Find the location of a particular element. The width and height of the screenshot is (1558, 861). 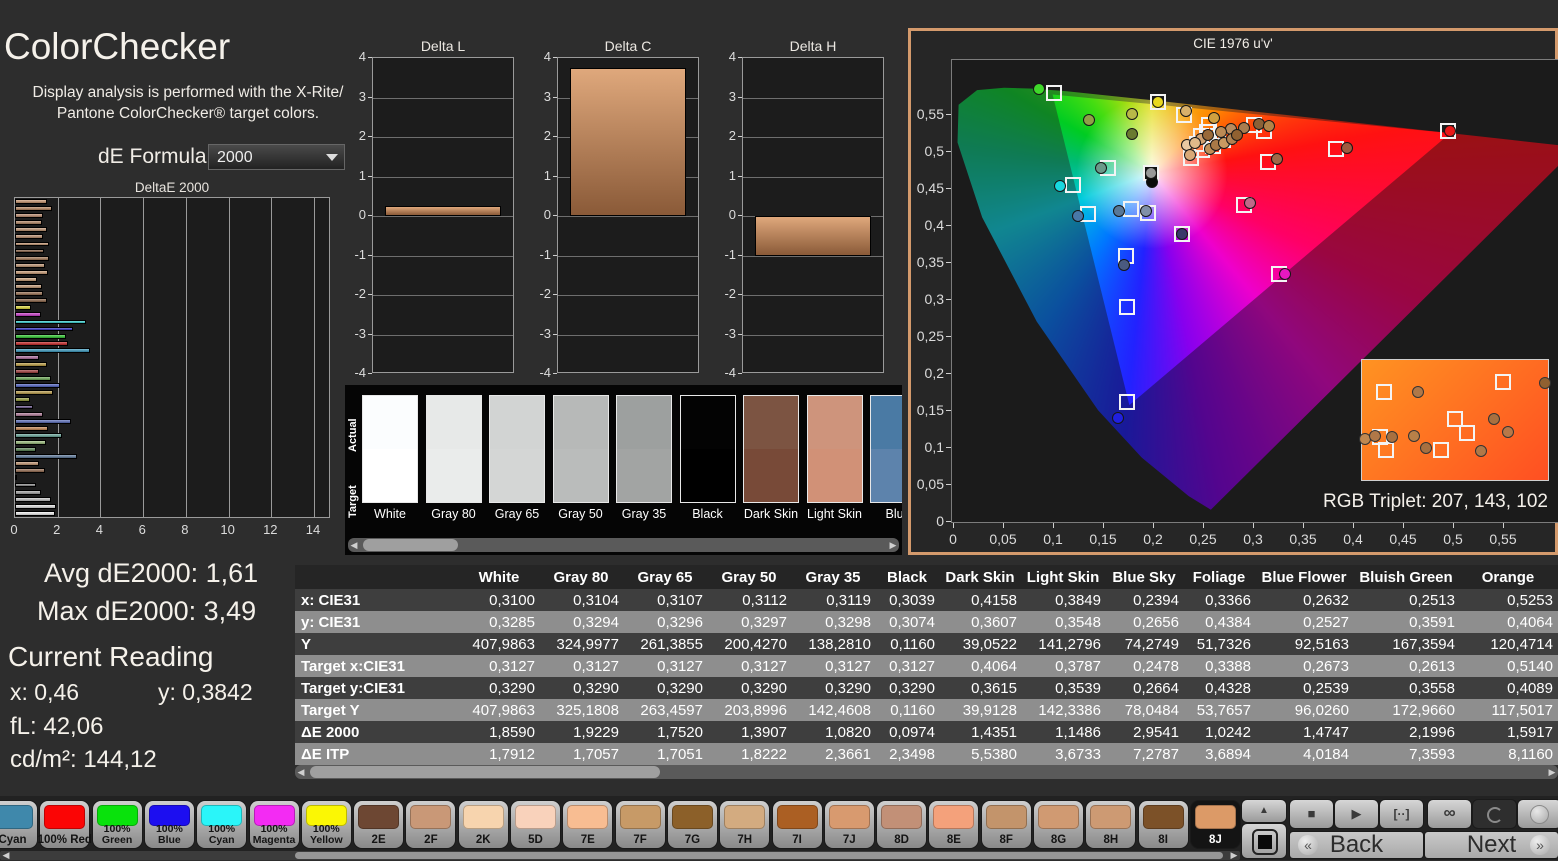

scroll-up-button: ▲ is located at coordinates (1264, 811).